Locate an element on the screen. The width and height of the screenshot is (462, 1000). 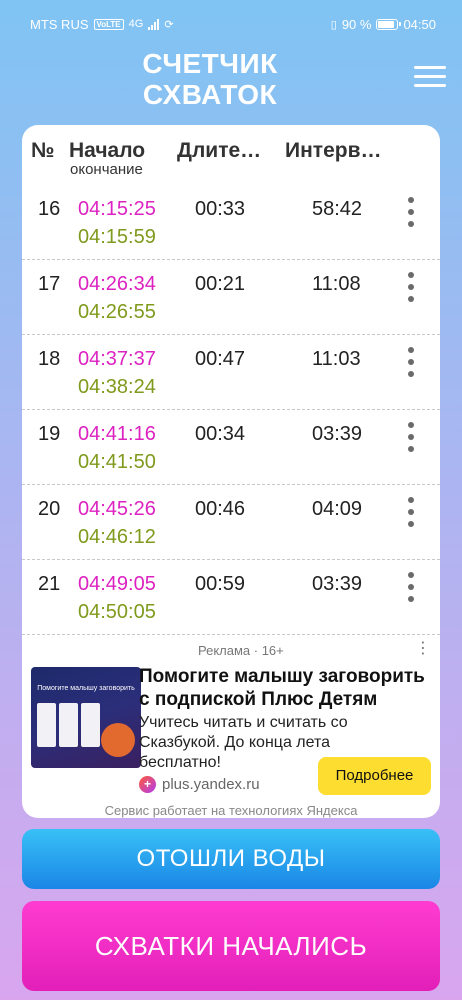
row-duration: 00:33 is located at coordinates (220, 209).